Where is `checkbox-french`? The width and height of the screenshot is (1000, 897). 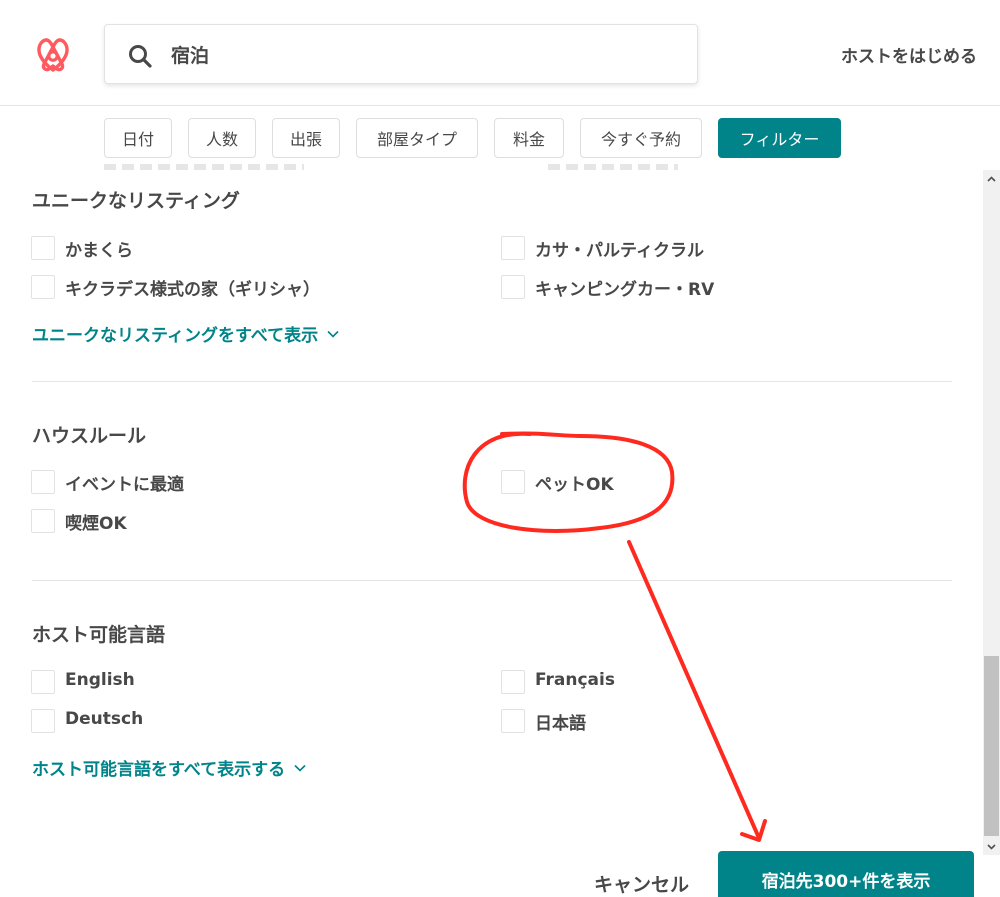
checkbox-french is located at coordinates (513, 682).